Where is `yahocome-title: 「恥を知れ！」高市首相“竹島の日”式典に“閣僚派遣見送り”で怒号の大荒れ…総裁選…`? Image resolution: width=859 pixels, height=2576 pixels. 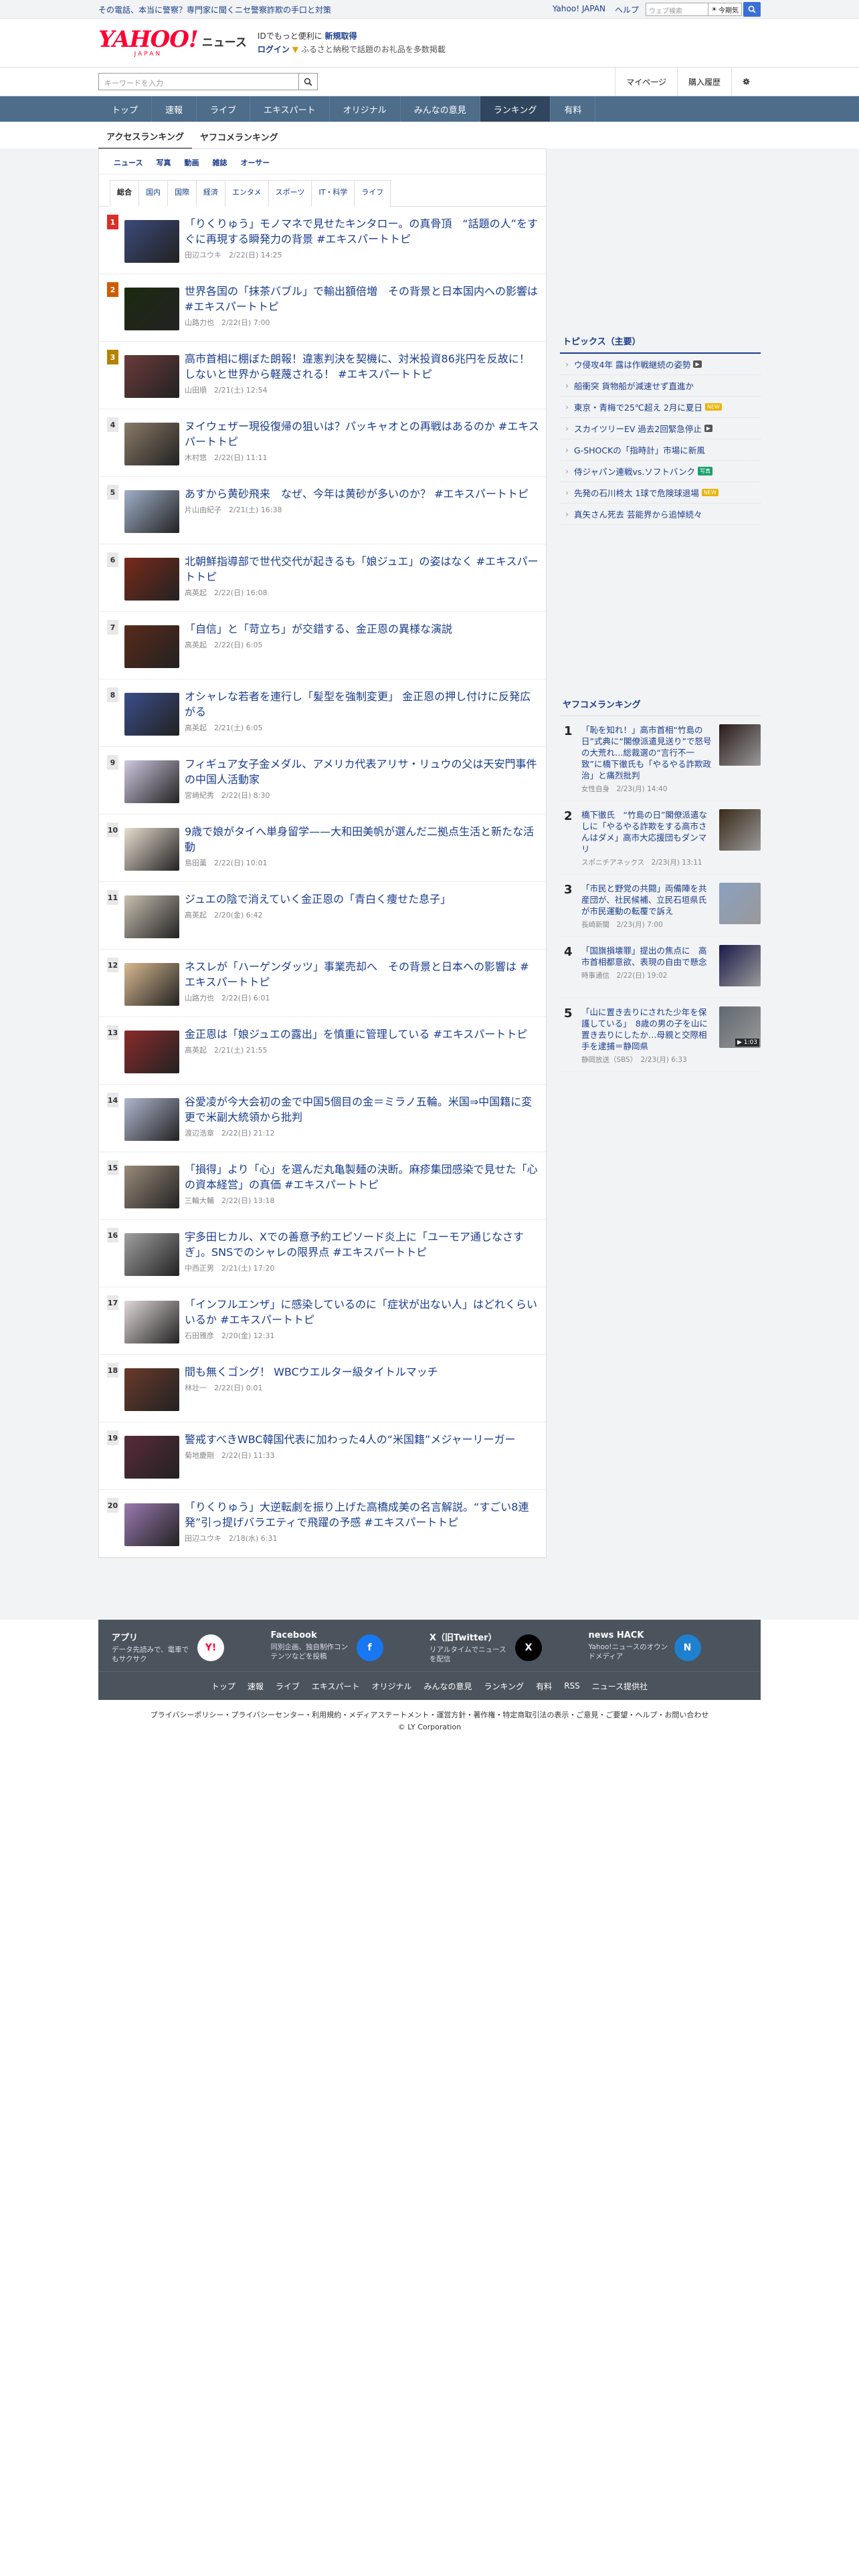 yahocome-title: 「恥を知れ！」高市首相“竹島の日”式典に“閣僚派遣見送り”で怒号の大荒れ…総裁選… is located at coordinates (647, 752).